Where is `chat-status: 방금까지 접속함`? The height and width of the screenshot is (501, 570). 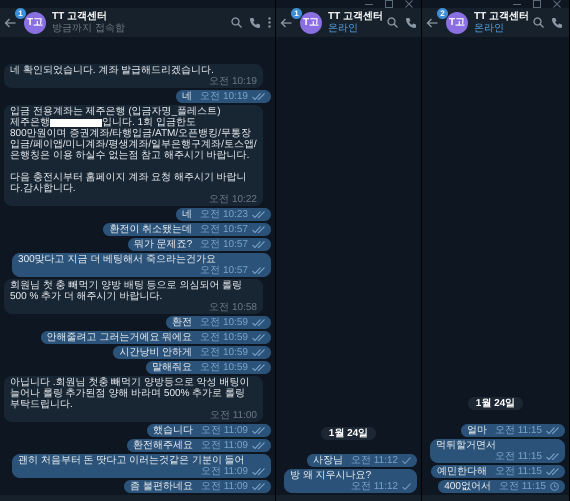 chat-status: 방금까지 접속함 is located at coordinates (88, 28).